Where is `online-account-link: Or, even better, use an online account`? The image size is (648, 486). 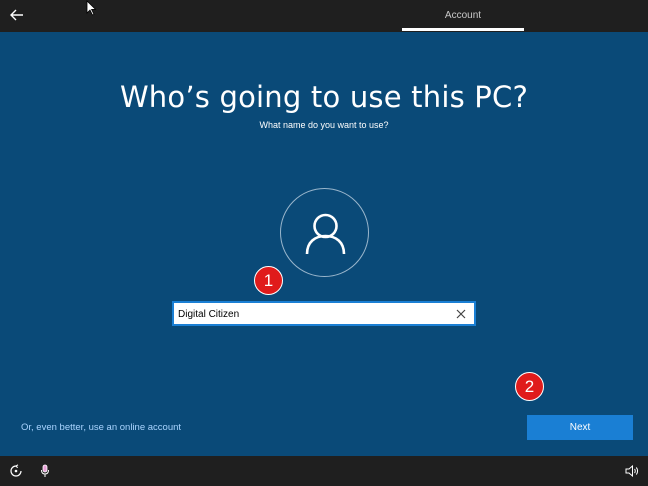
online-account-link: Or, even better, use an online account is located at coordinates (101, 427).